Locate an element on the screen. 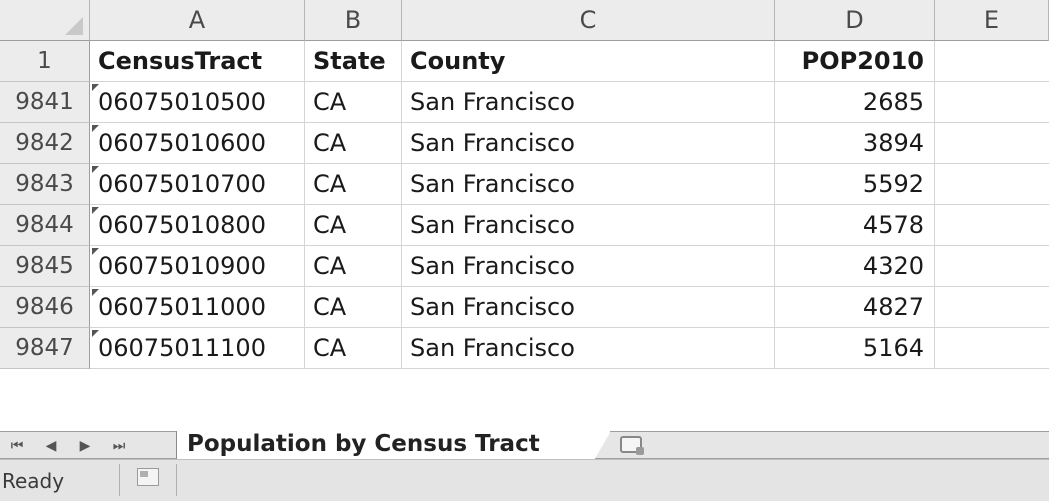 The width and height of the screenshot is (1049, 501). cell-census-tract: 06075010800 is located at coordinates (197, 225).